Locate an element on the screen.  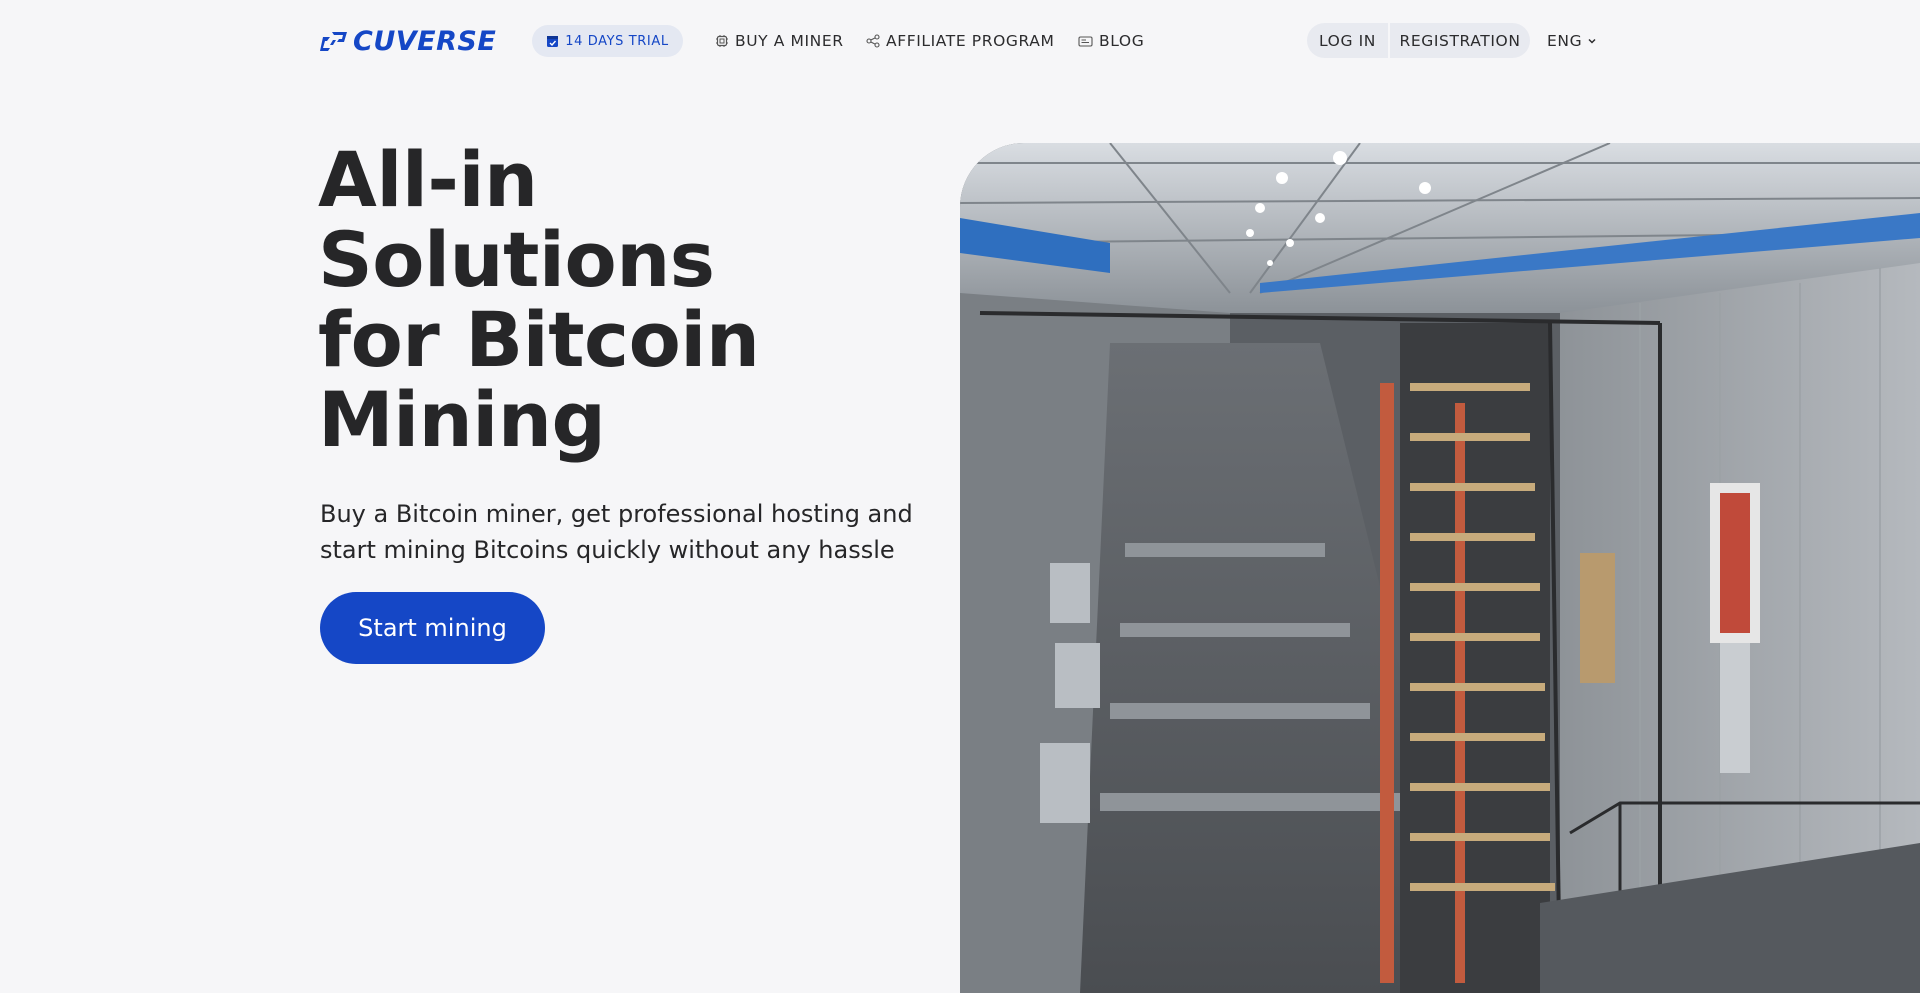
auth-buttons: LOG IN REGISTRATION is located at coordinates (1418, 40).